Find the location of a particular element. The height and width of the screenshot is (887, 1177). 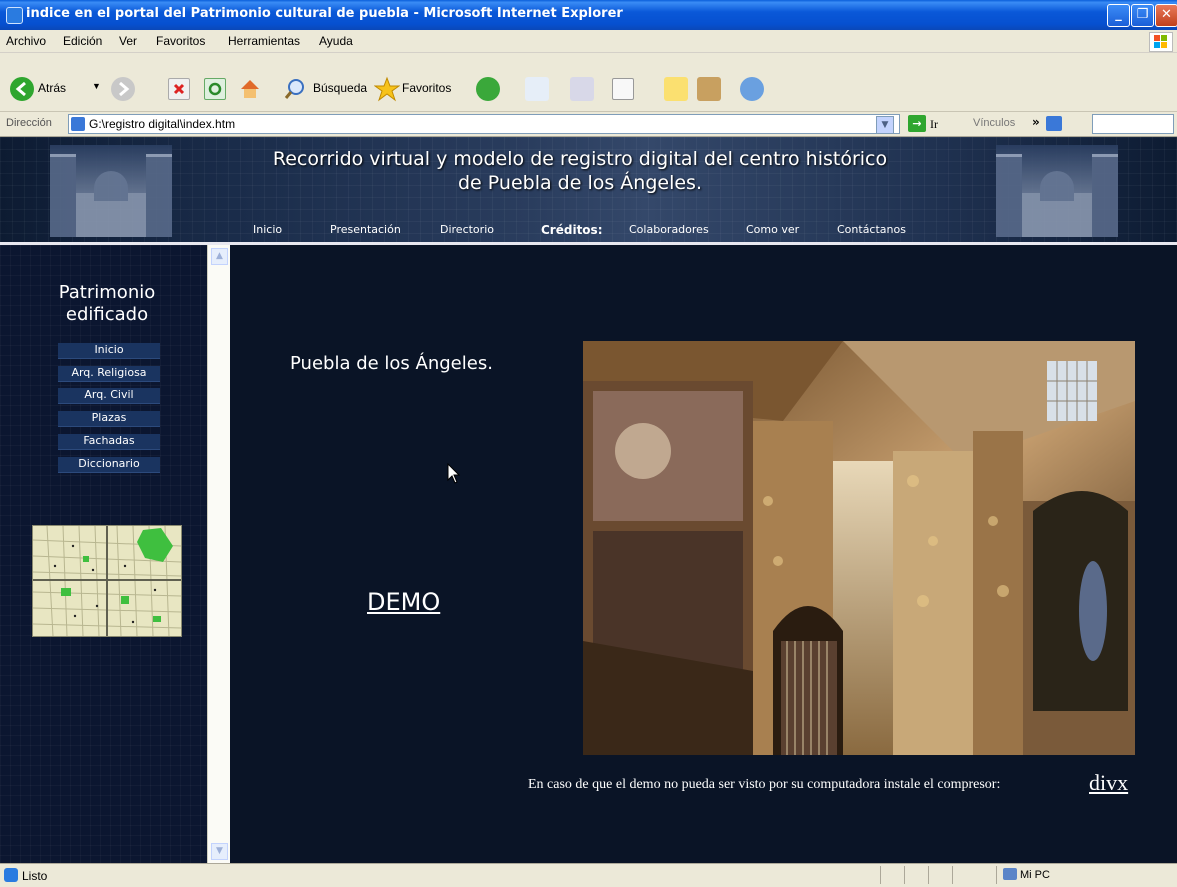

links-label: Vínculos is located at coordinates (994, 123).